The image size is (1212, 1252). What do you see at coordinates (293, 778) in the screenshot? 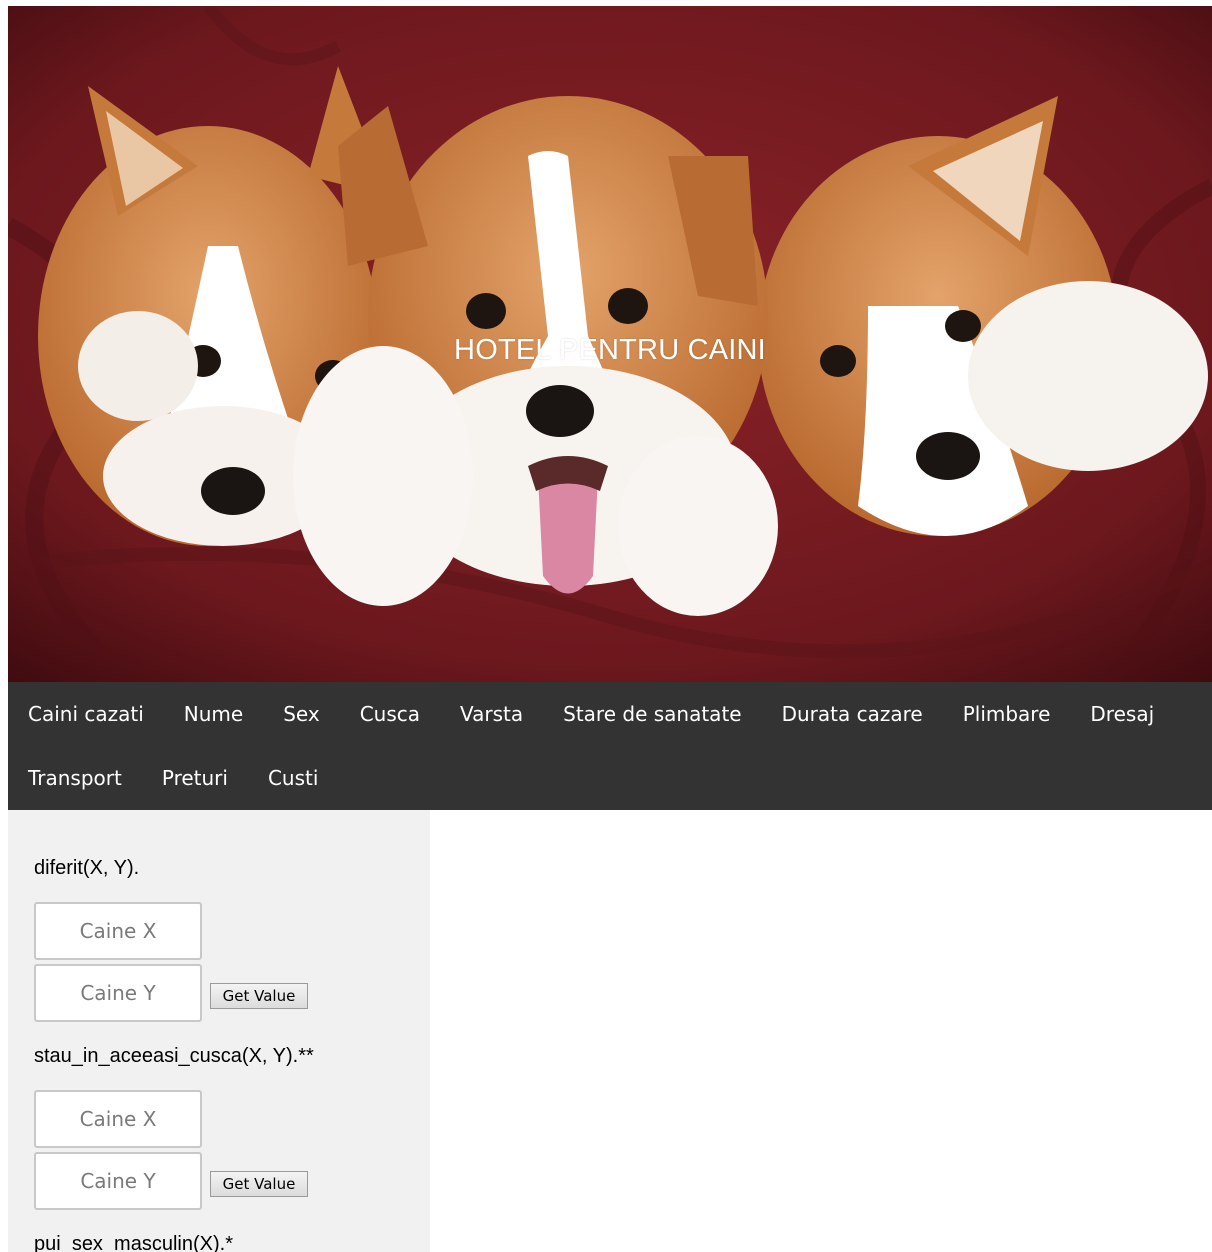
I see `nav-link-custi: Custi` at bounding box center [293, 778].